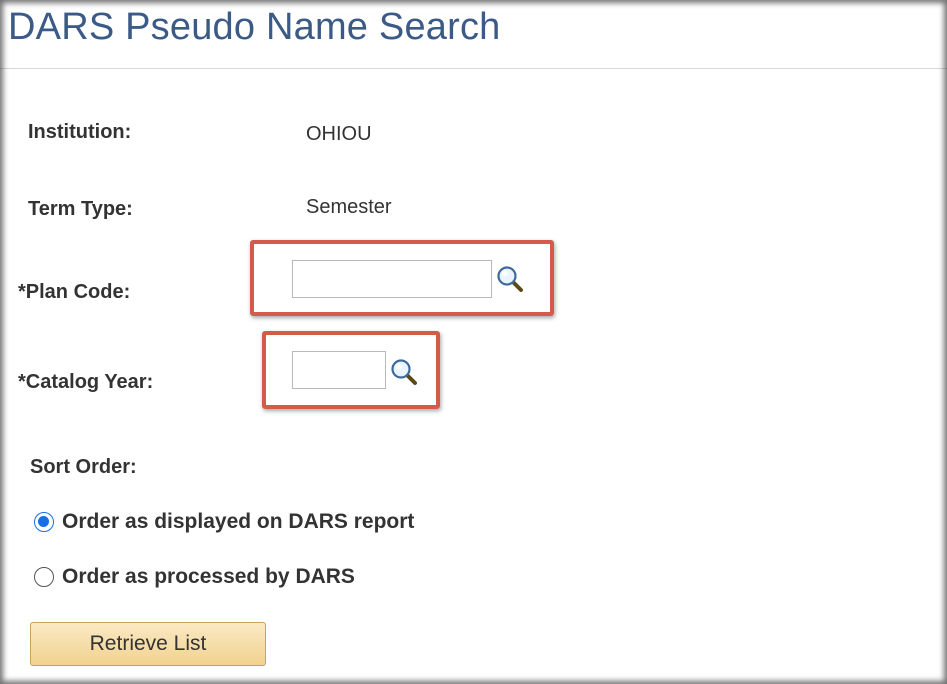 This screenshot has height=684, width=947. I want to click on radio-processed, so click(44, 577).